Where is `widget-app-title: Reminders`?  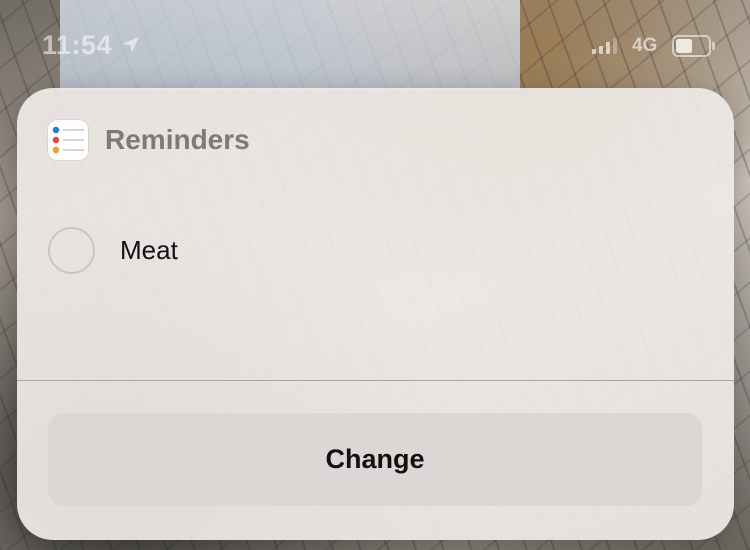
widget-app-title: Reminders is located at coordinates (177, 139).